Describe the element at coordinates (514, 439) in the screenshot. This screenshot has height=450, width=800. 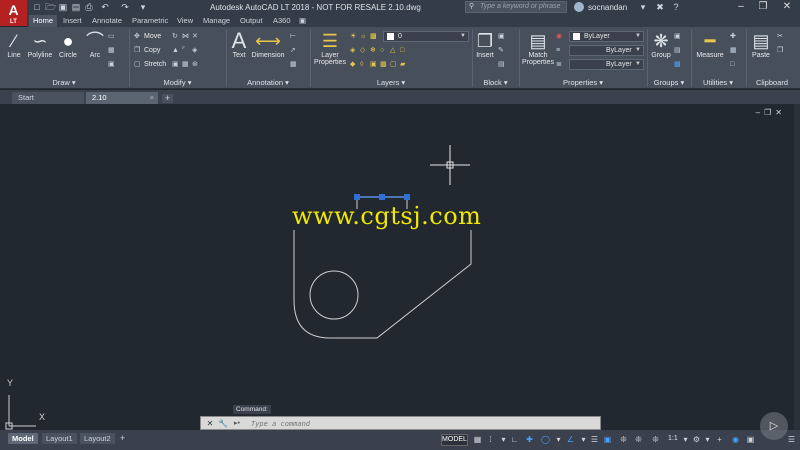
I see `ortho-icon: ∟` at that location.